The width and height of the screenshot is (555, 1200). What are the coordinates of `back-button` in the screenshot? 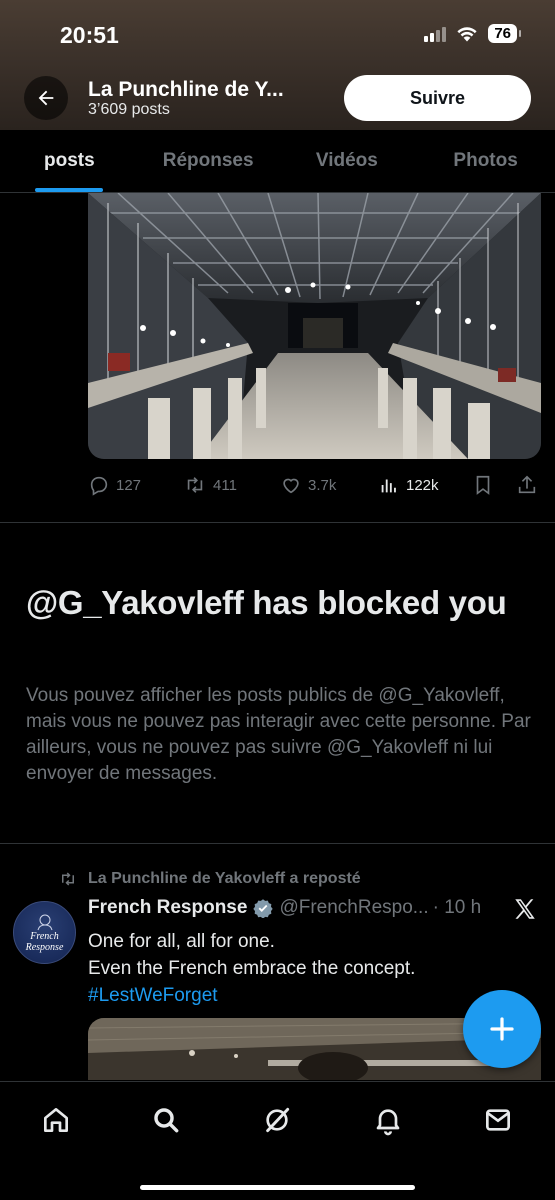 It's located at (46, 98).